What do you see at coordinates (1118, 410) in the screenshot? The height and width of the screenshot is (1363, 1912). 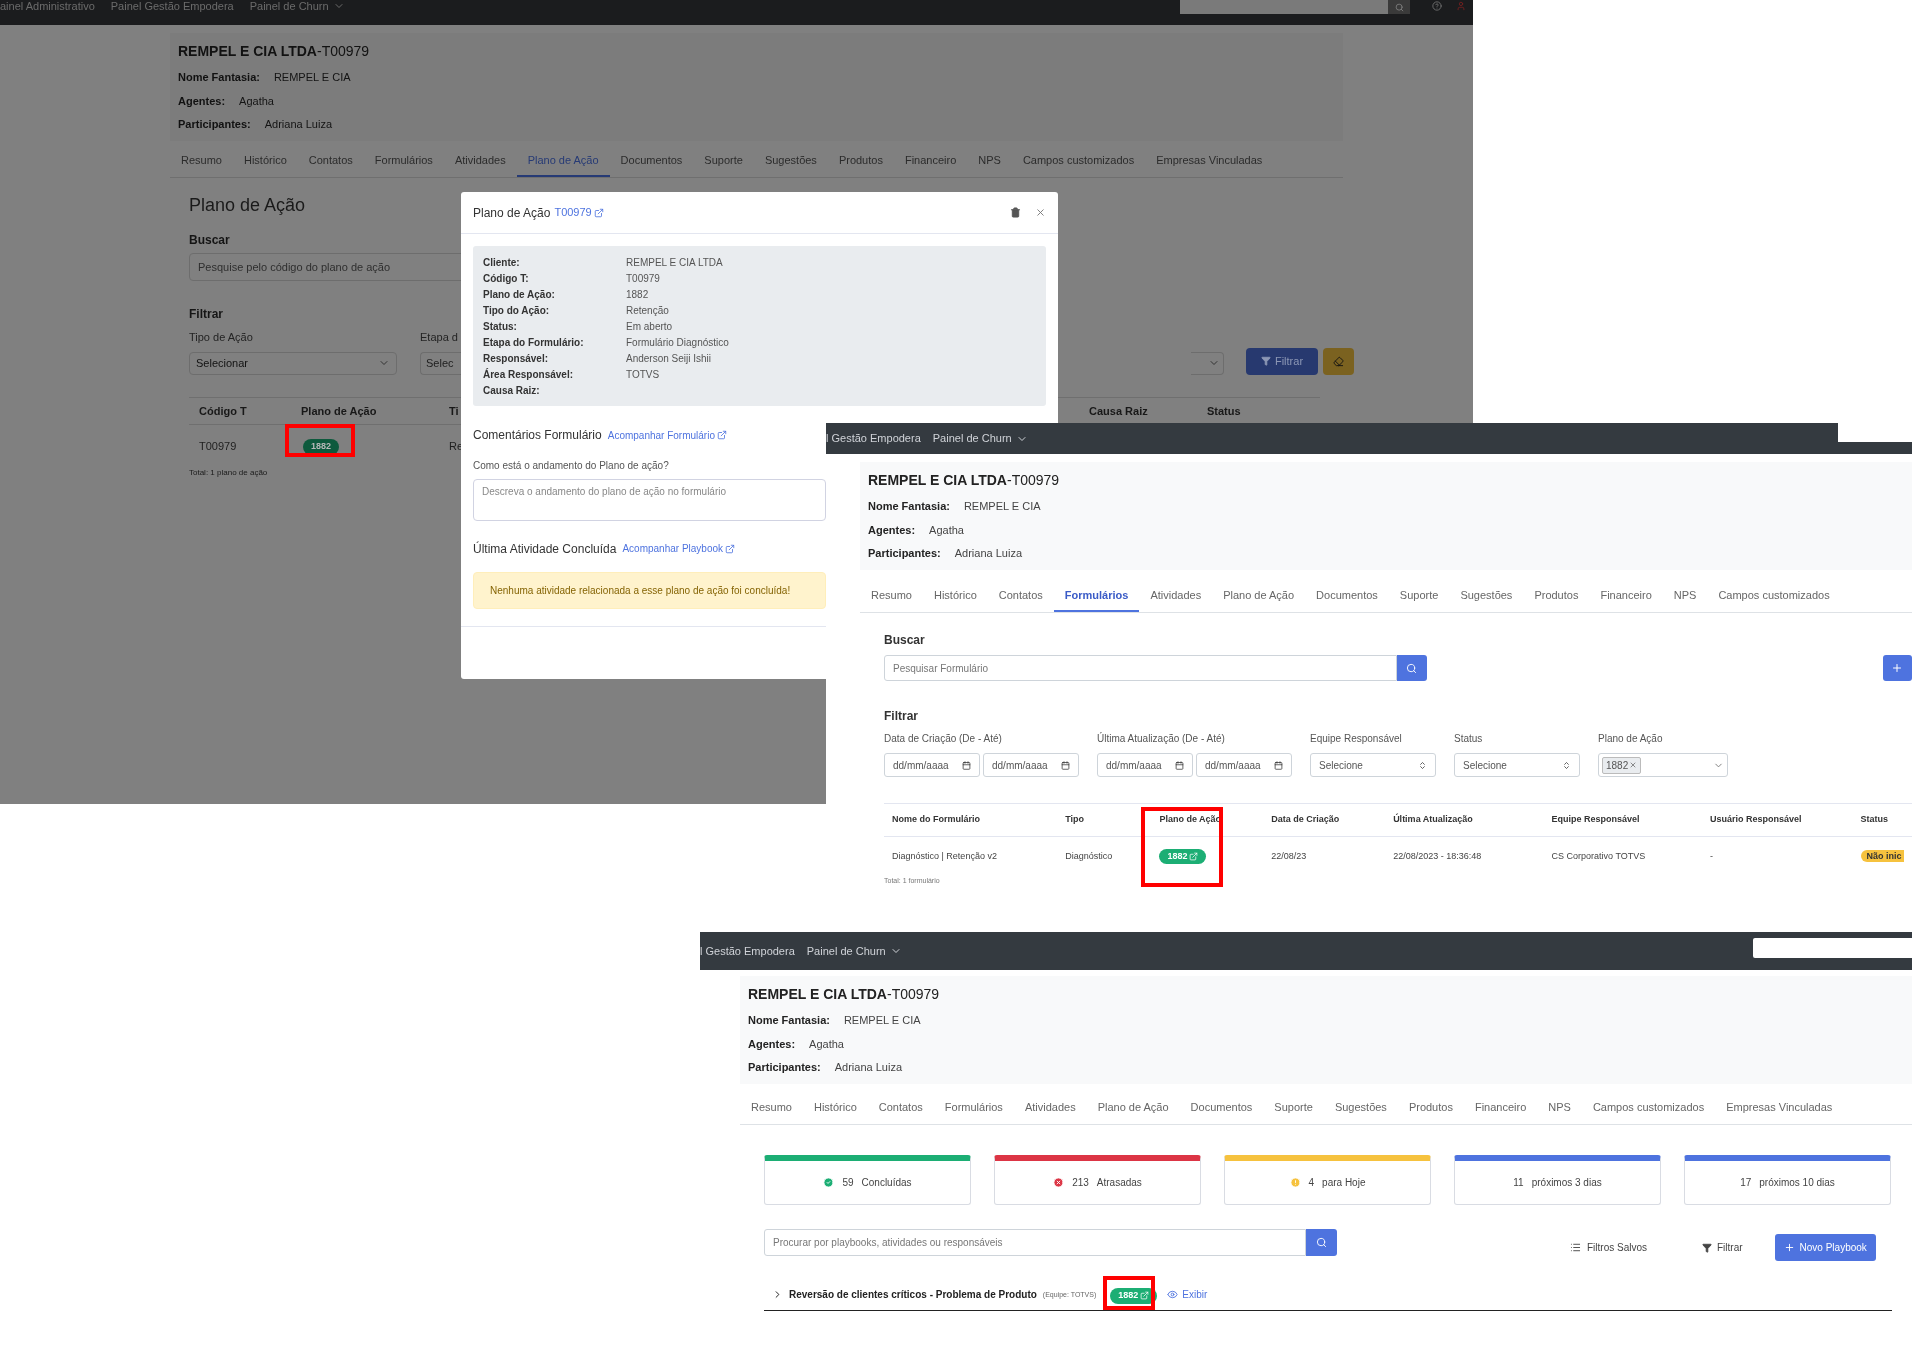 I see `column-header: Causa Raiz` at bounding box center [1118, 410].